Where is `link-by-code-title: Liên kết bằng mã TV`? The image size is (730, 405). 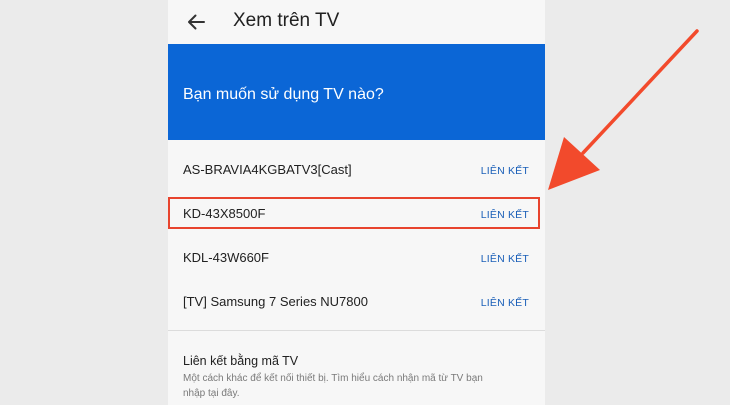 link-by-code-title: Liên kết bằng mã TV is located at coordinates (240, 361).